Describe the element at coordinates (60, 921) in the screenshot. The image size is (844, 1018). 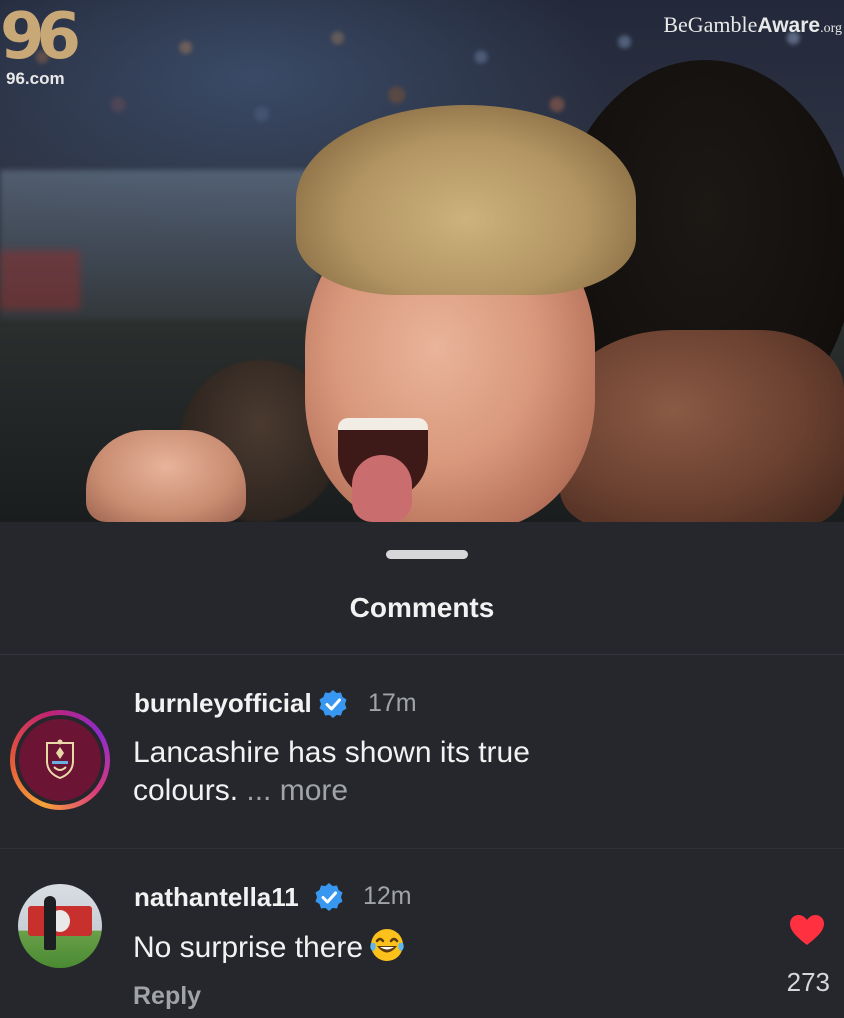
I see `avatar-background-board` at that location.